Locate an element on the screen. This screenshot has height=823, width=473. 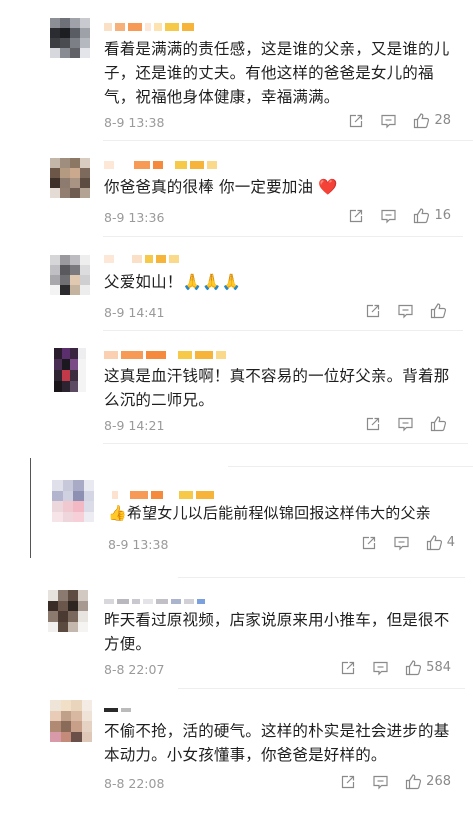
comment-actions: 28 is located at coordinates (391, 120).